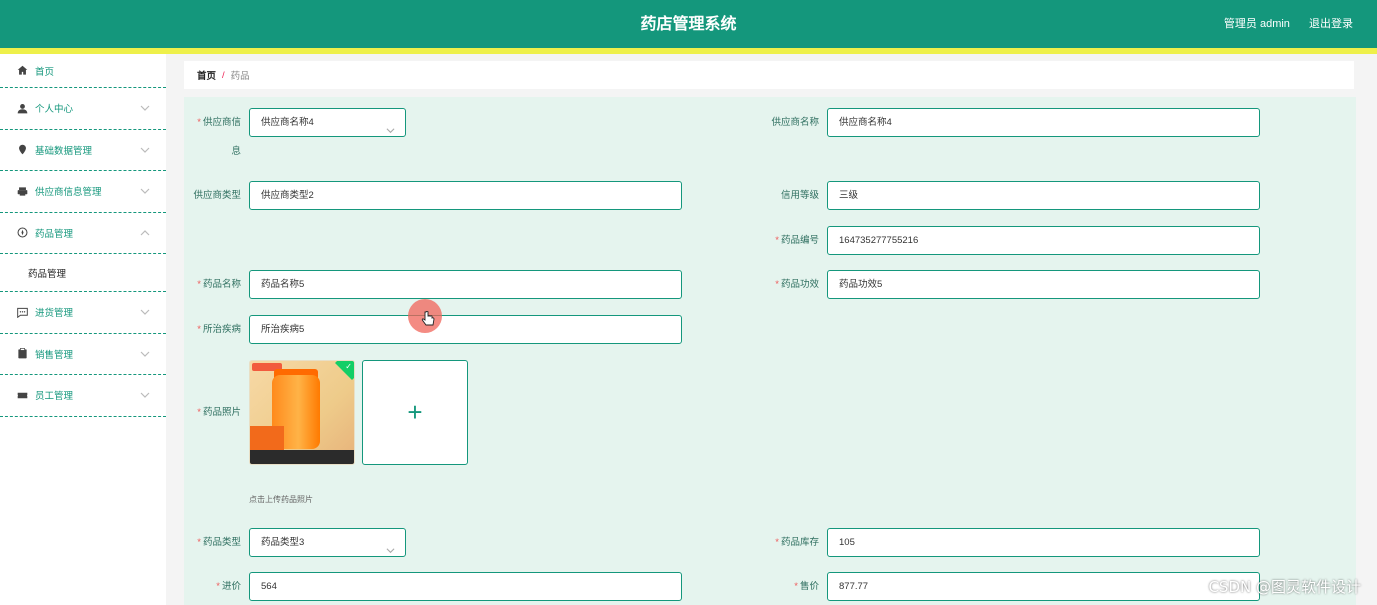 The height and width of the screenshot is (605, 1377). Describe the element at coordinates (22, 70) in the screenshot. I see `home-icon` at that location.